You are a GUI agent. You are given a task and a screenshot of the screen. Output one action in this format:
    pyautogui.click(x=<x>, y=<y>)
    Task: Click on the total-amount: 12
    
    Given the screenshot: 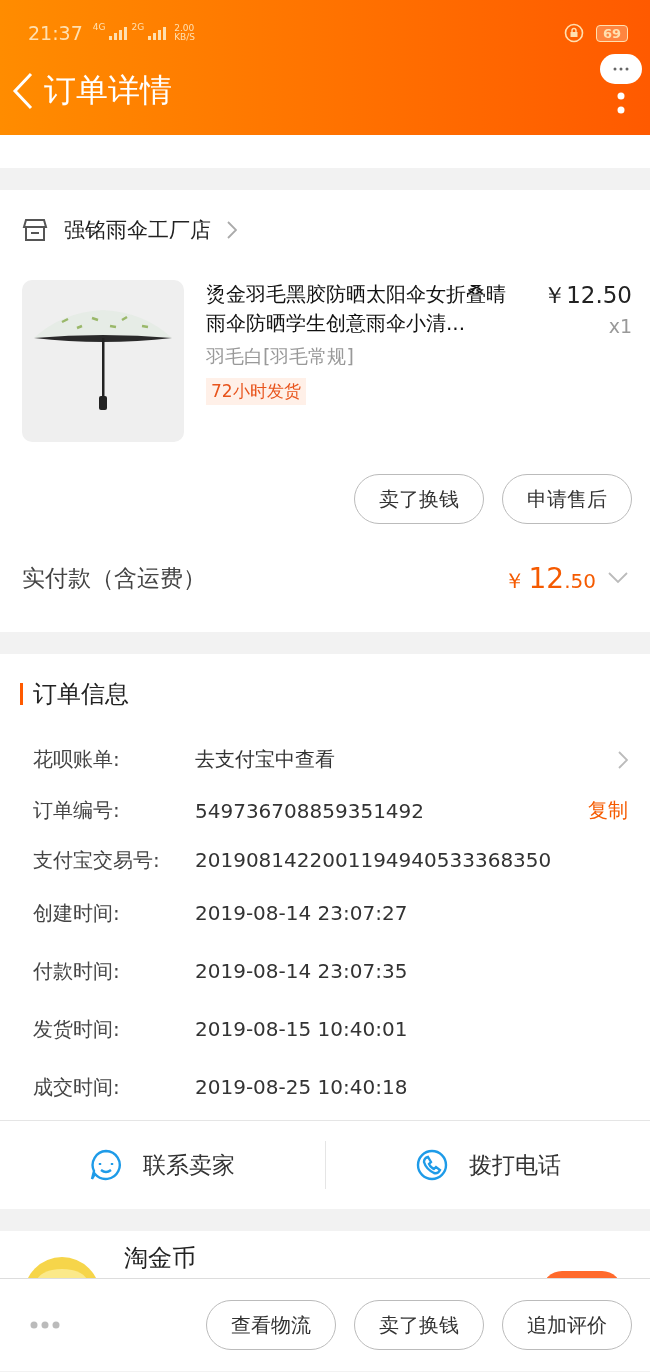 What is the action you would take?
    pyautogui.click(x=546, y=578)
    